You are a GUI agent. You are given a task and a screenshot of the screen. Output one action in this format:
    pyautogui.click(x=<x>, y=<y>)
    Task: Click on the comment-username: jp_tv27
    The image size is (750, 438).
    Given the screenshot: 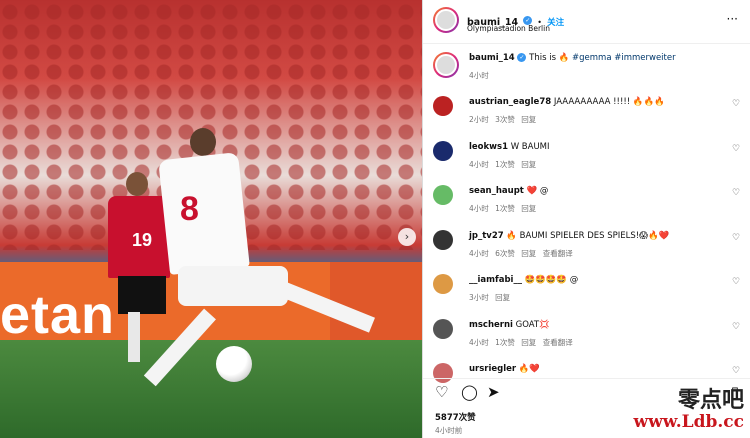 What is the action you would take?
    pyautogui.click(x=486, y=236)
    